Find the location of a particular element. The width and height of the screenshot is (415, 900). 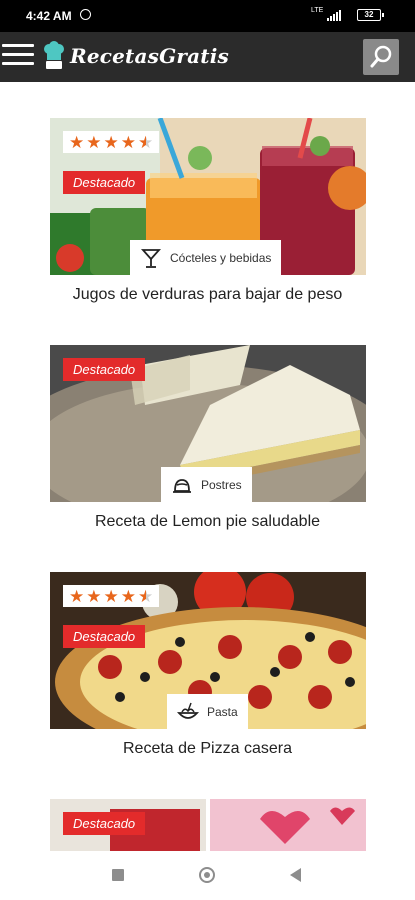

category-text: Cócteles y bebidas is located at coordinates (221, 257).